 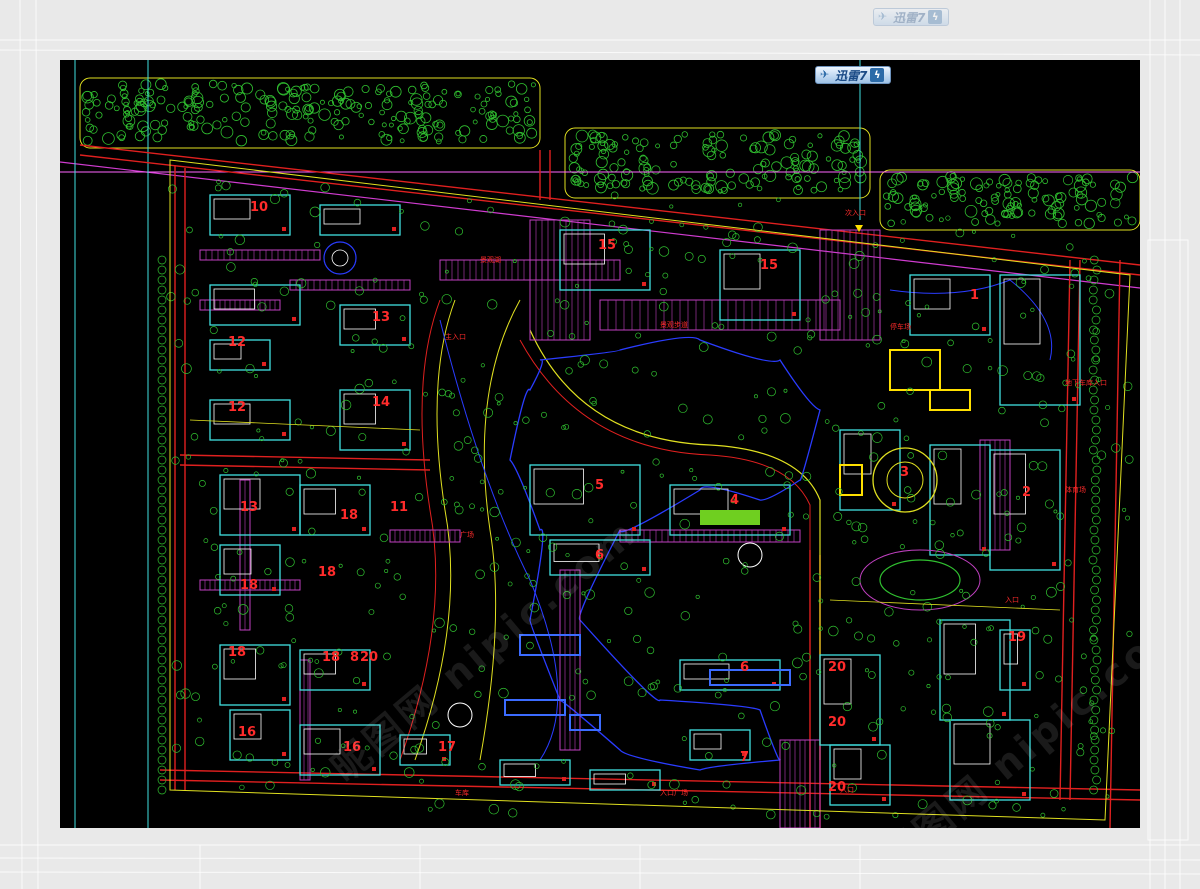 I want to click on plaza-circle, so click(x=905, y=480).